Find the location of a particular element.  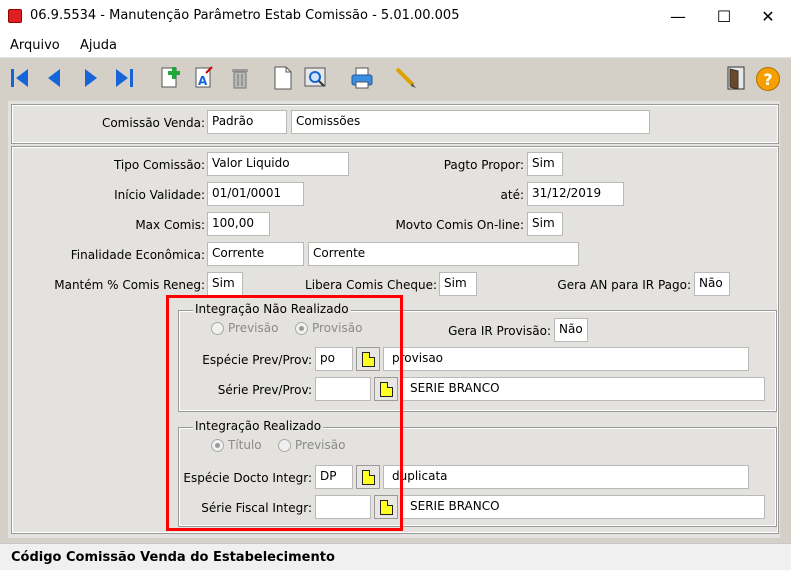

edit-icon: A is located at coordinates (204, 79).